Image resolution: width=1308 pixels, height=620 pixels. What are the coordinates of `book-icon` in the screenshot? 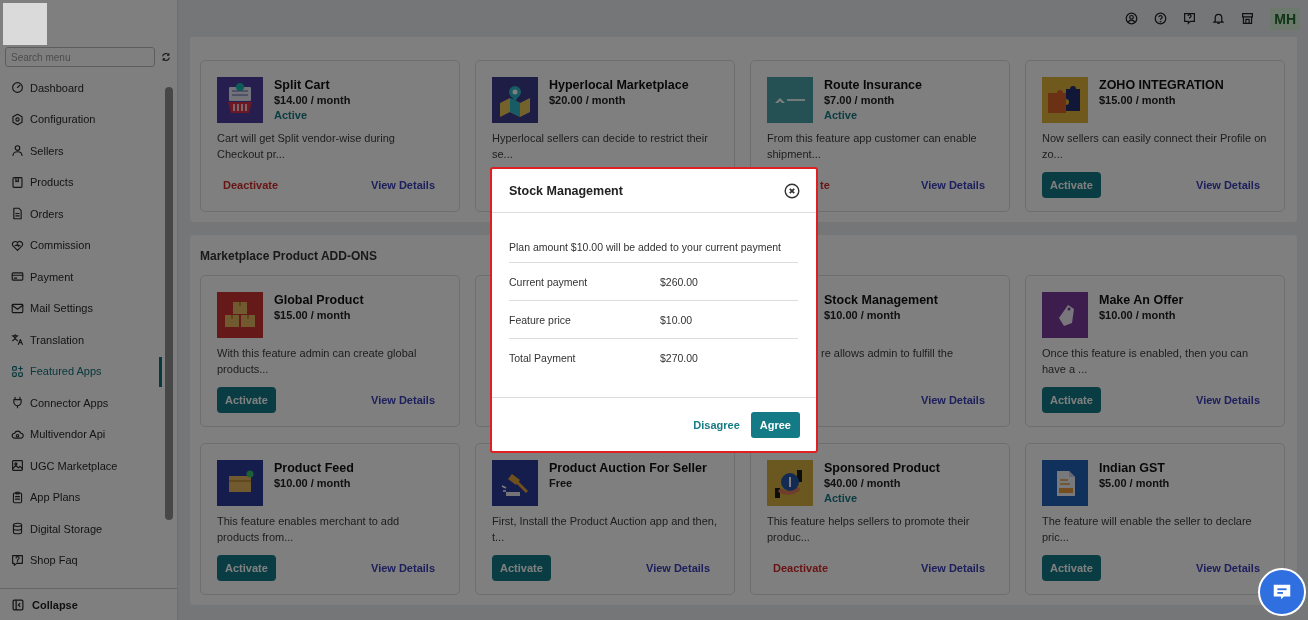 It's located at (17, 182).